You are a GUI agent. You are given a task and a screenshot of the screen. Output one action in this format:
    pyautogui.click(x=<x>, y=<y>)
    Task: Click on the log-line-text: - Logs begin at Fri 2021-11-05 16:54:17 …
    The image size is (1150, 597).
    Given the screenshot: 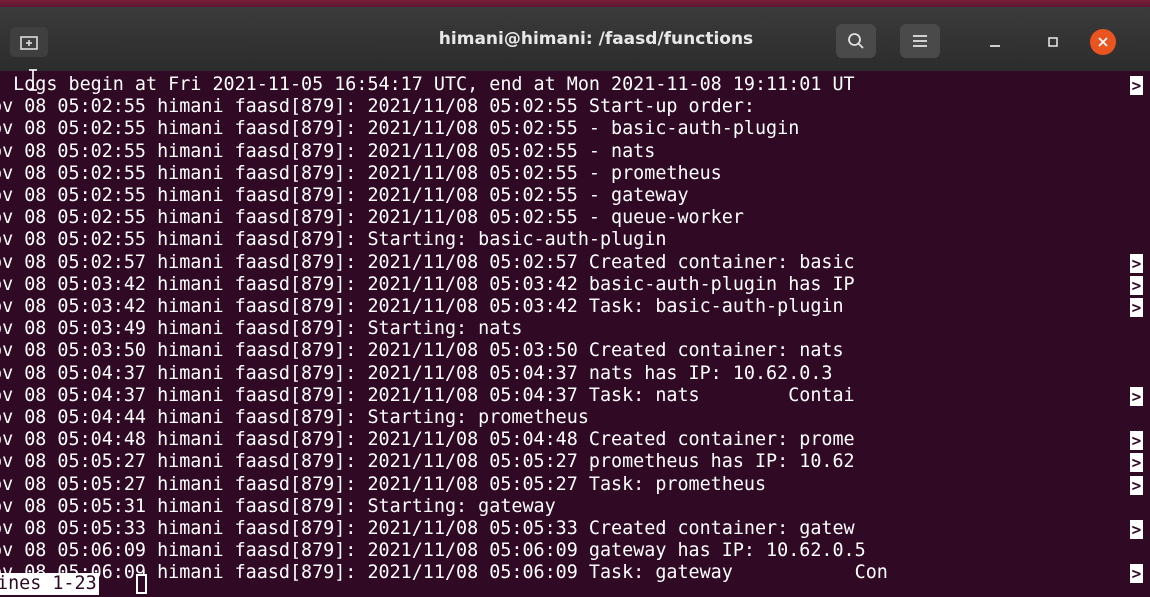 What is the action you would take?
    pyautogui.click(x=427, y=84)
    